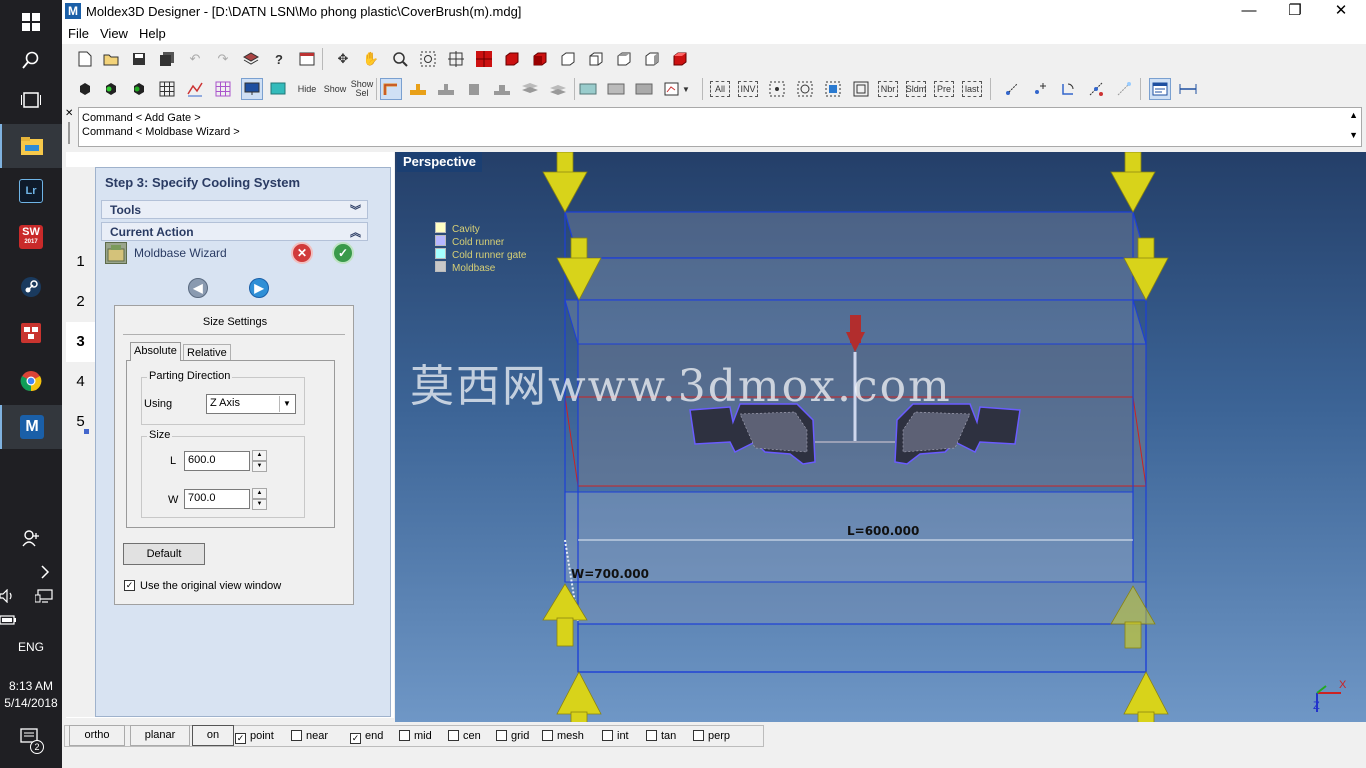 The width and height of the screenshot is (1366, 768). I want to click on display-mesh-icon, so click(139, 89).